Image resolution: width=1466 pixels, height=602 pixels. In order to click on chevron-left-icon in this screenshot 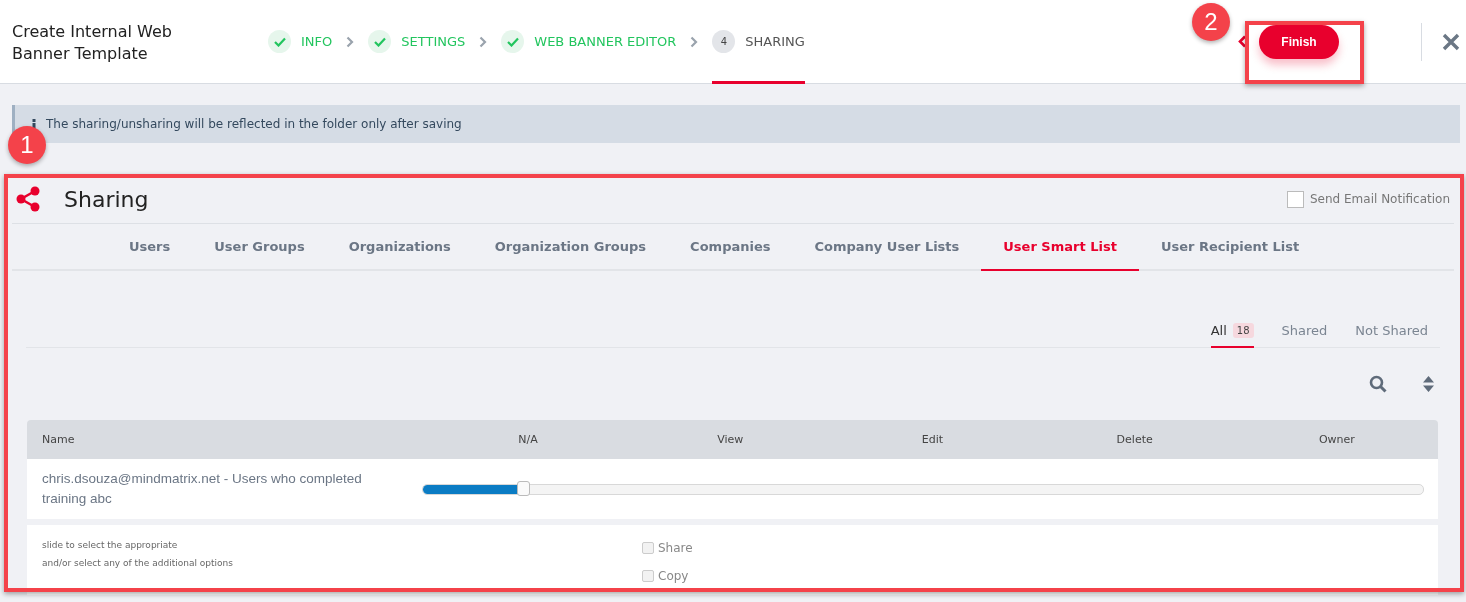, I will do `click(1242, 41)`.